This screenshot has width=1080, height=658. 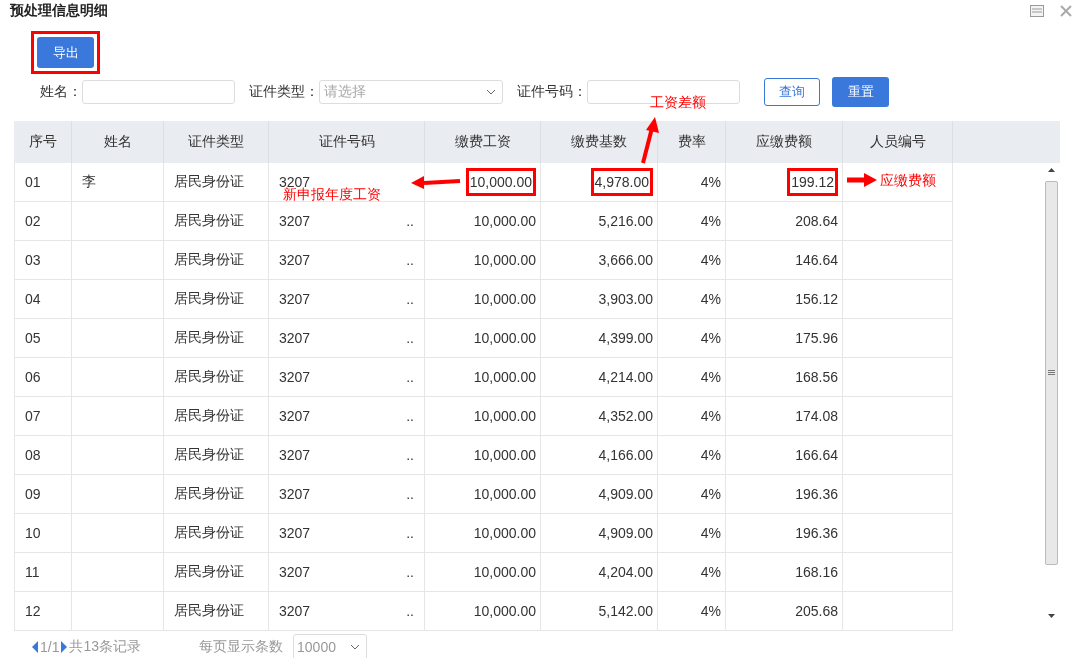 I want to click on query-button: 查询, so click(x=792, y=92).